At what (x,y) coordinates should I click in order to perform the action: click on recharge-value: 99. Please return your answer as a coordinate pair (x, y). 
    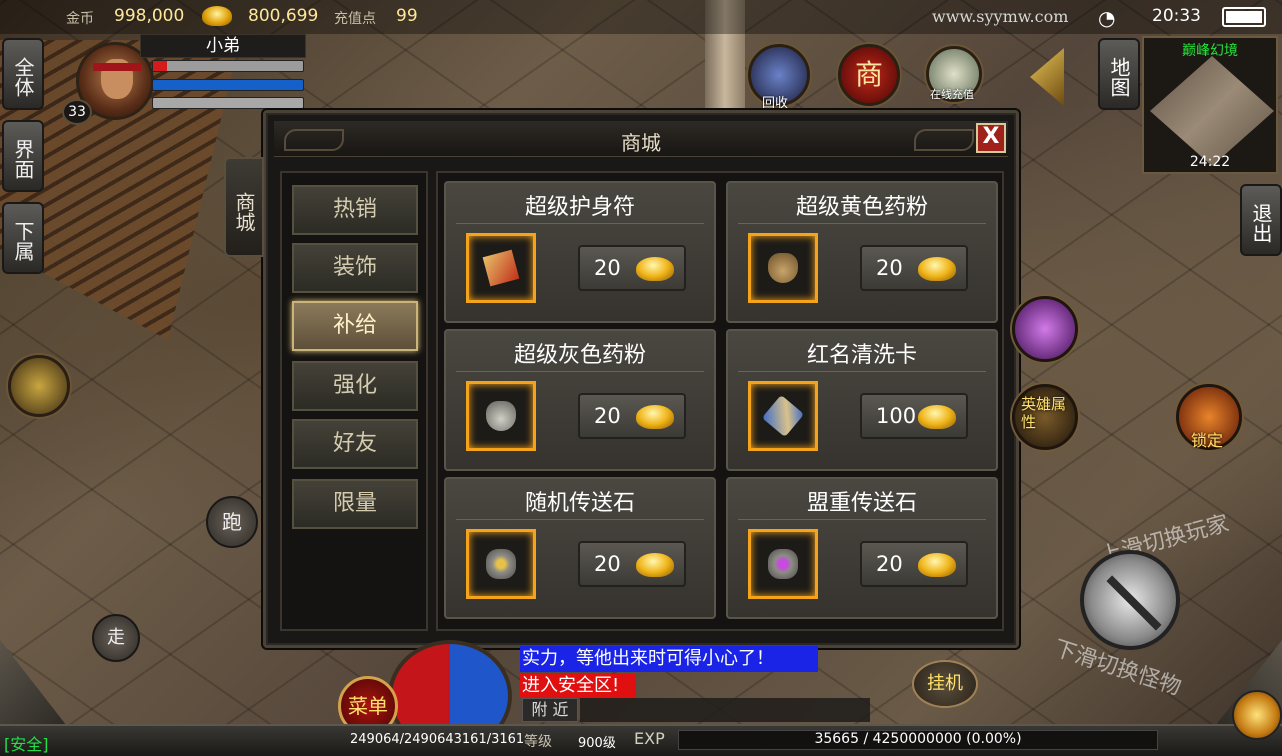
    Looking at the image, I should click on (407, 16).